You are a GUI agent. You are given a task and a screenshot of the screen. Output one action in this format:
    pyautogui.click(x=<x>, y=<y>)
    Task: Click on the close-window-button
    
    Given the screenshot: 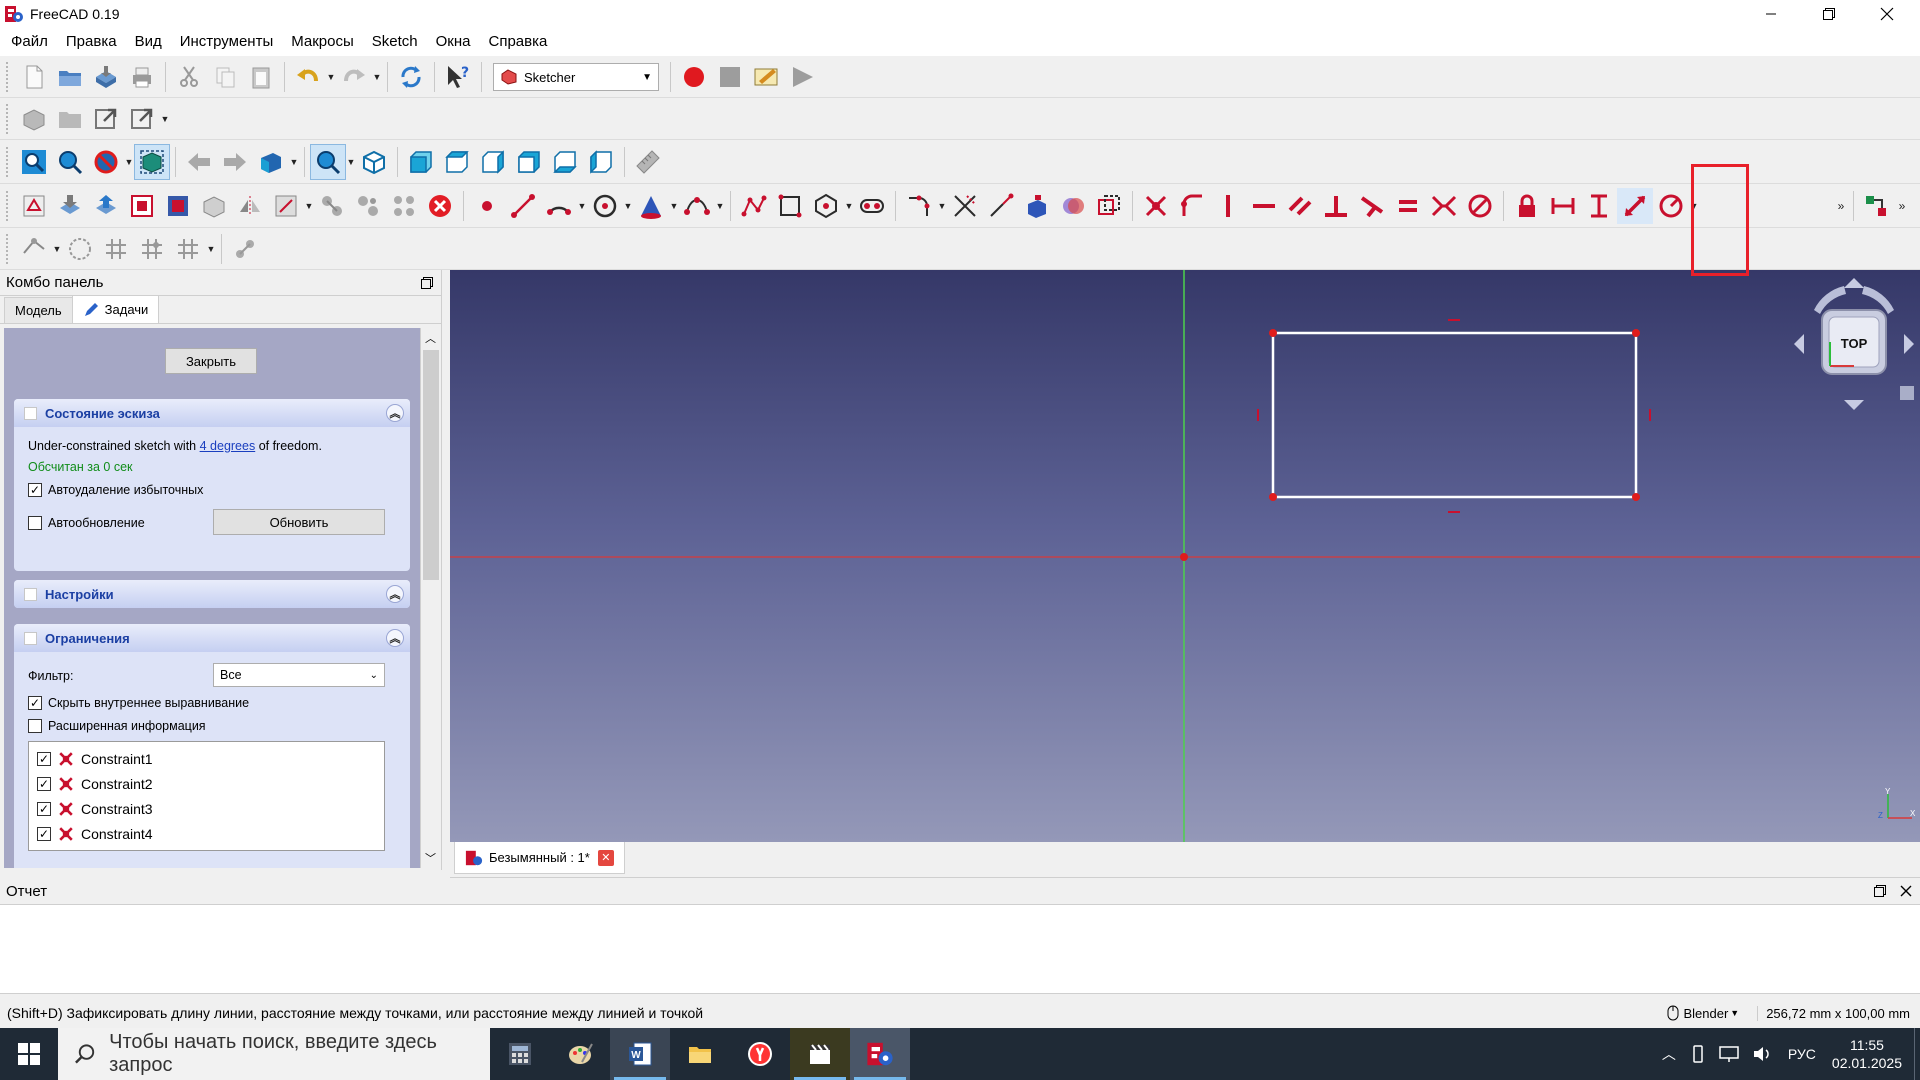 What is the action you would take?
    pyautogui.click(x=1887, y=14)
    